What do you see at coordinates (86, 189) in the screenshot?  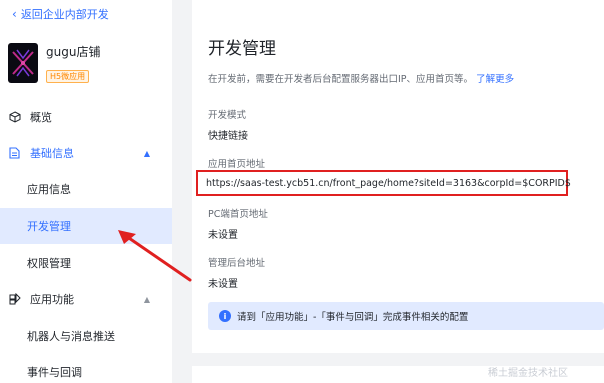 I see `sidebar-item-app-info: 应用信息` at bounding box center [86, 189].